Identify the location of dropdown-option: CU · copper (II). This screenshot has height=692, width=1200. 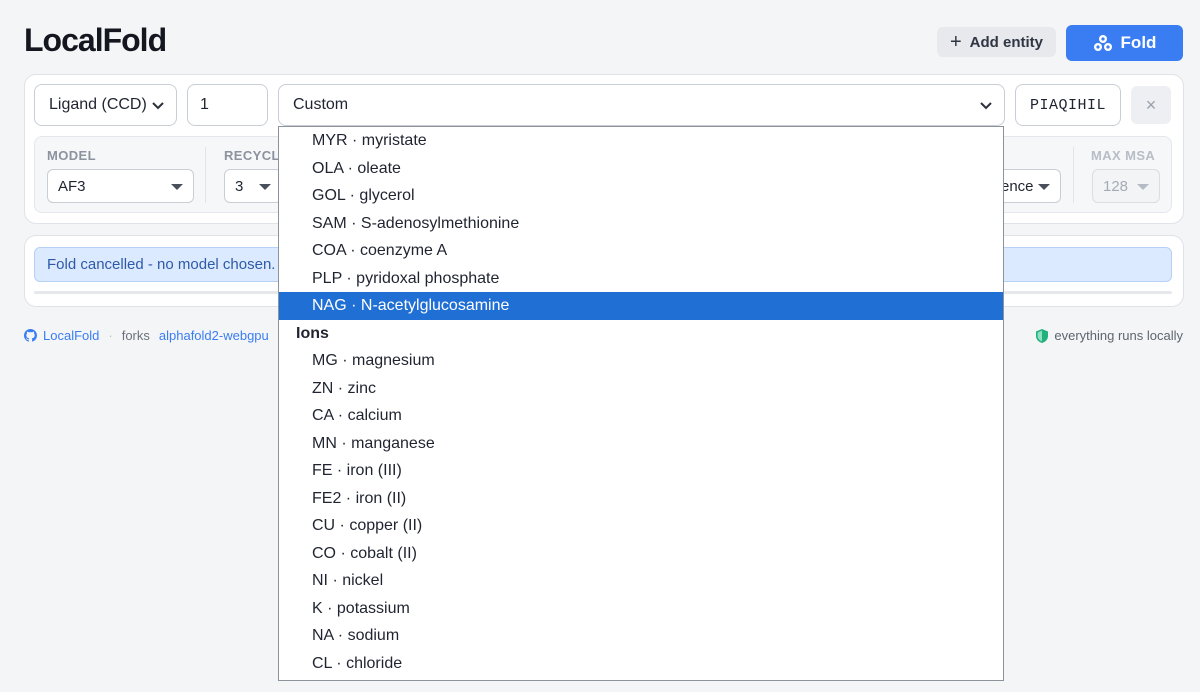
(641, 526).